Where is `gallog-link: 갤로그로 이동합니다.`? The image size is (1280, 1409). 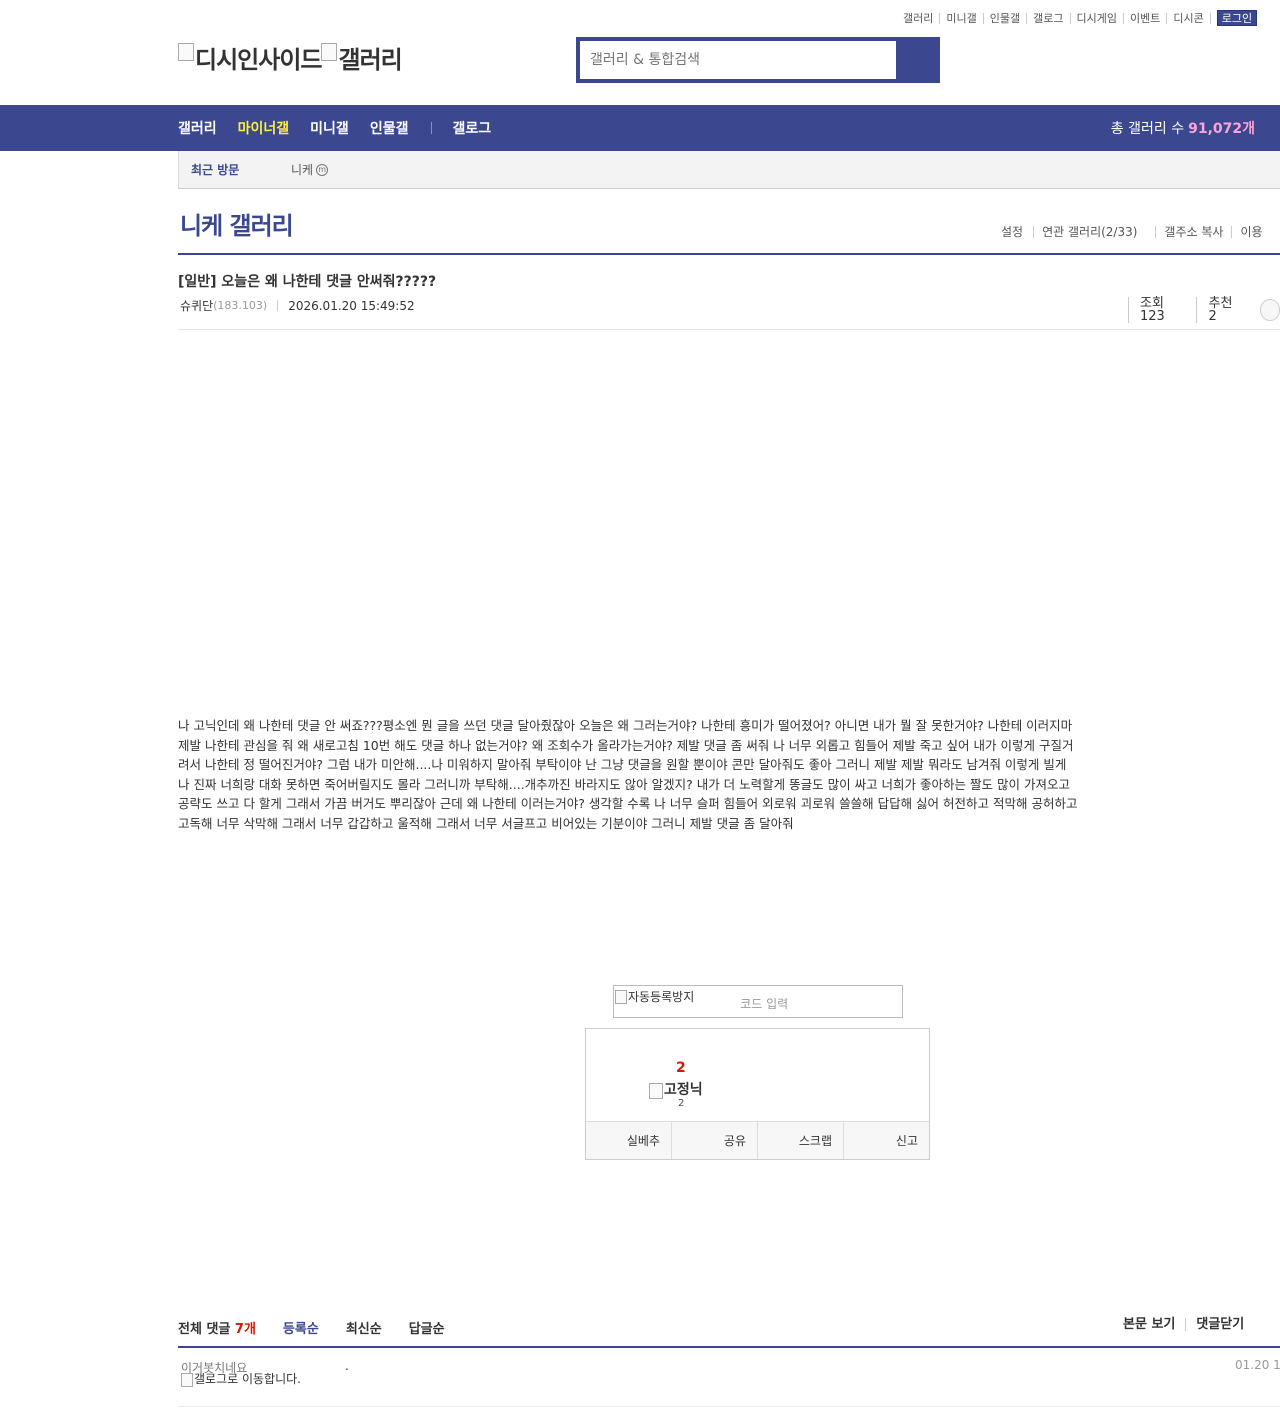
gallog-link: 갤로그로 이동합니다. is located at coordinates (246, 1380).